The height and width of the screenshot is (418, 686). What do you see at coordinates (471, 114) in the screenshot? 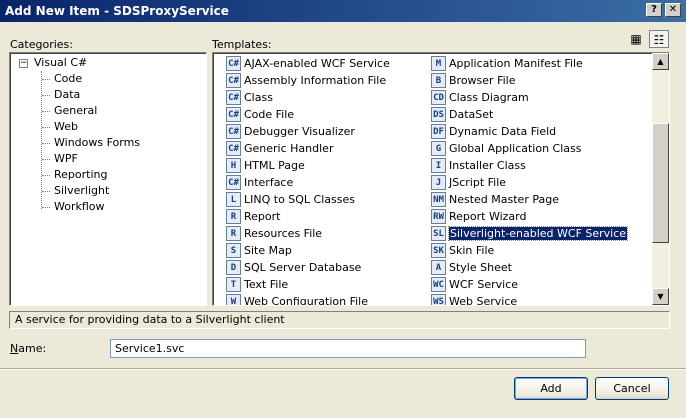
I see `template-label: DataSet` at bounding box center [471, 114].